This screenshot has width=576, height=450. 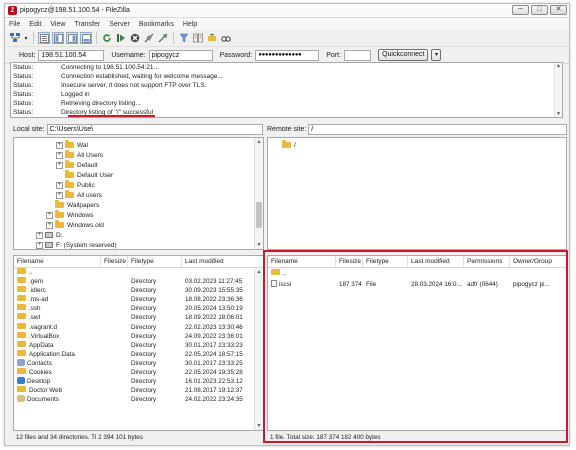 I want to click on search-icon, so click(x=226, y=38).